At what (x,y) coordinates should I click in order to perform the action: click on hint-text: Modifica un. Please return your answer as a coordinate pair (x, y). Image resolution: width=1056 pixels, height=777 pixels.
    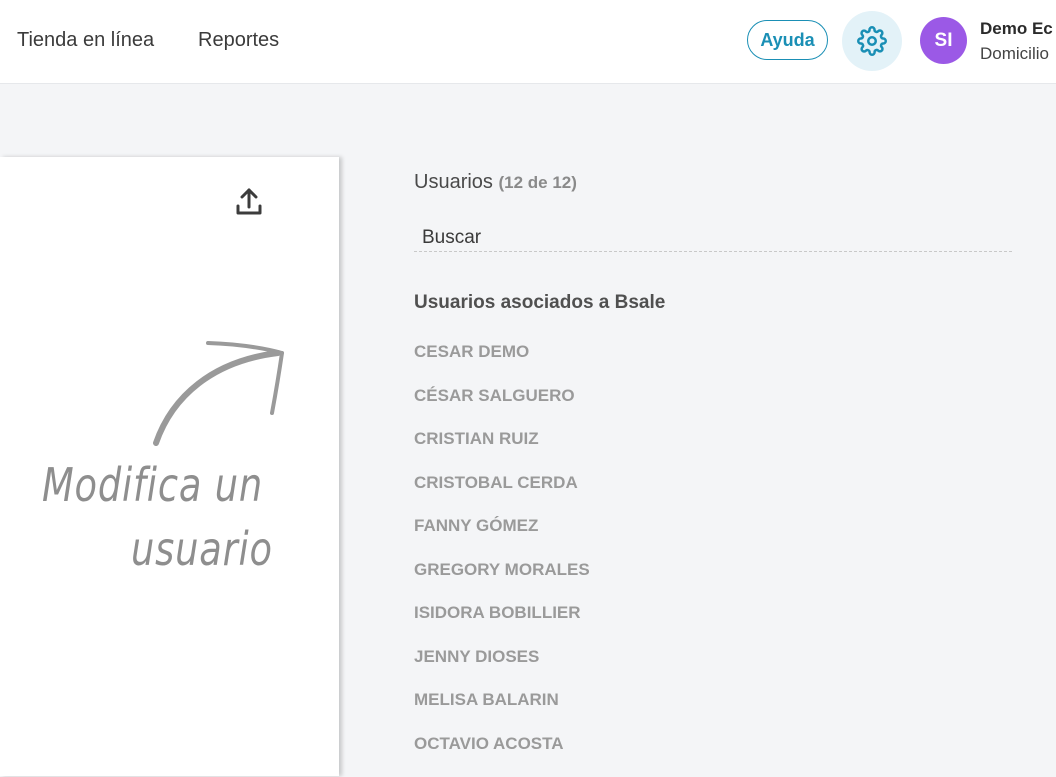
    Looking at the image, I should click on (152, 485).